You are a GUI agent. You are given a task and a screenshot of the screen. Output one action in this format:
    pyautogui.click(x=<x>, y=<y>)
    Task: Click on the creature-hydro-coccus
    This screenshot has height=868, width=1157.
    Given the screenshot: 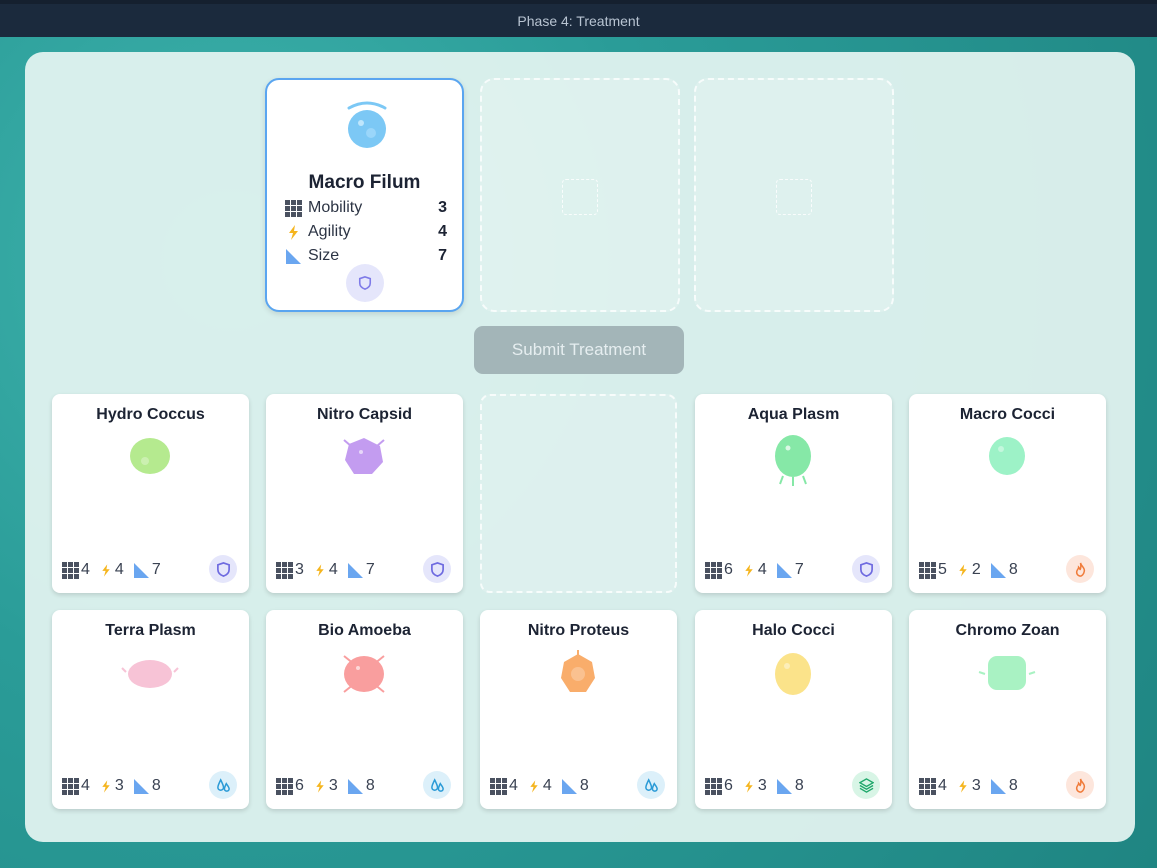 What is the action you would take?
    pyautogui.click(x=150, y=464)
    